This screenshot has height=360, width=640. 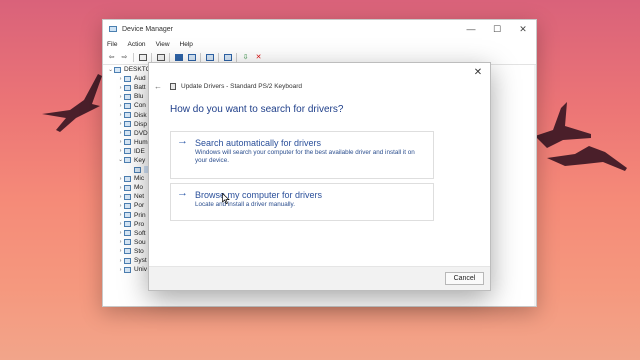 I want to click on menu-action: Action, so click(x=136, y=44).